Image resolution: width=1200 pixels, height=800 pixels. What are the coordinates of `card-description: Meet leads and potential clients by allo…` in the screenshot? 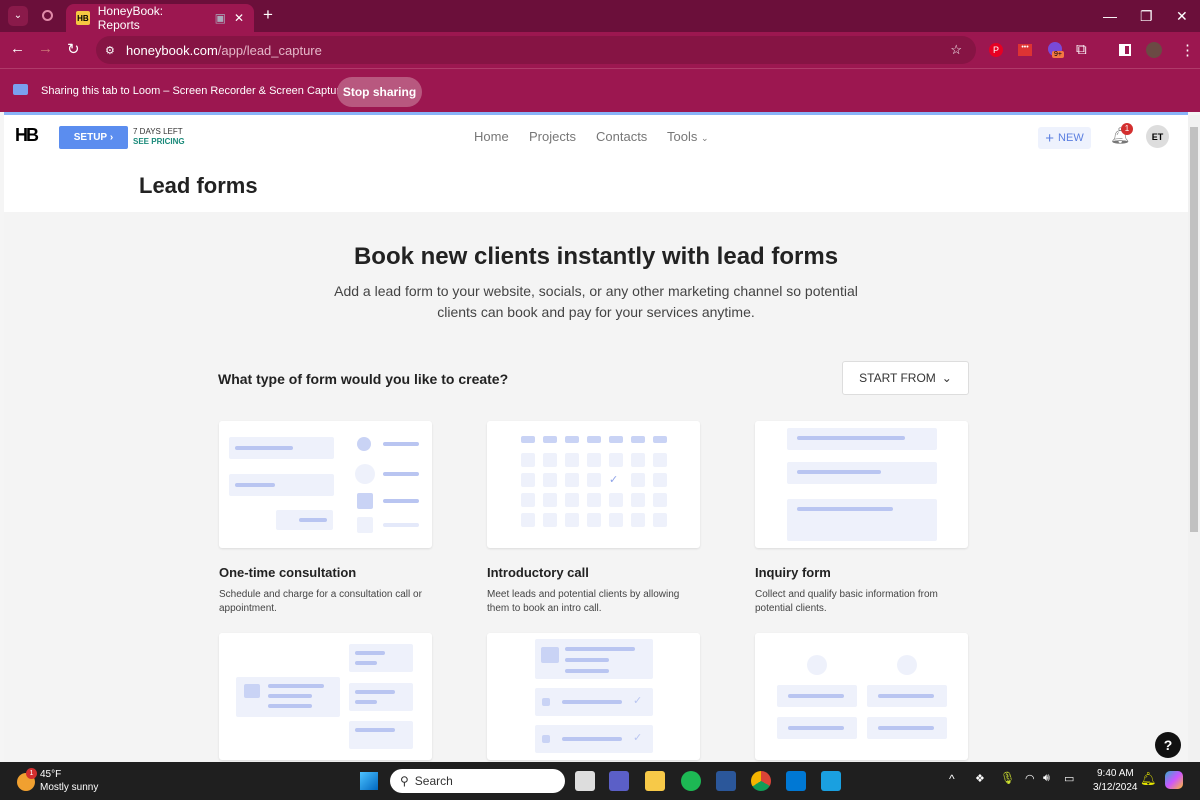 It's located at (583, 601).